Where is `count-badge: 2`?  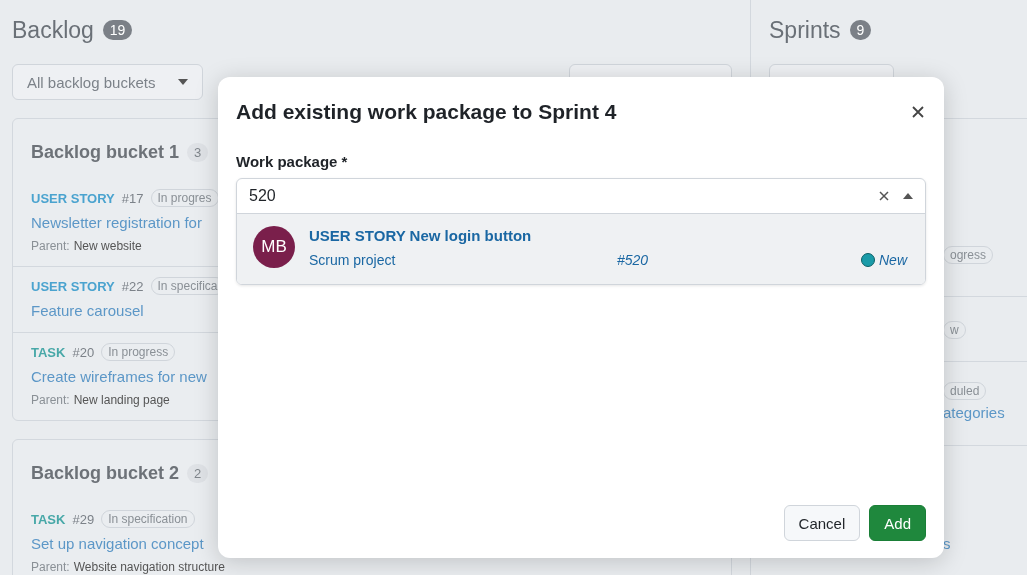
count-badge: 2 is located at coordinates (198, 473).